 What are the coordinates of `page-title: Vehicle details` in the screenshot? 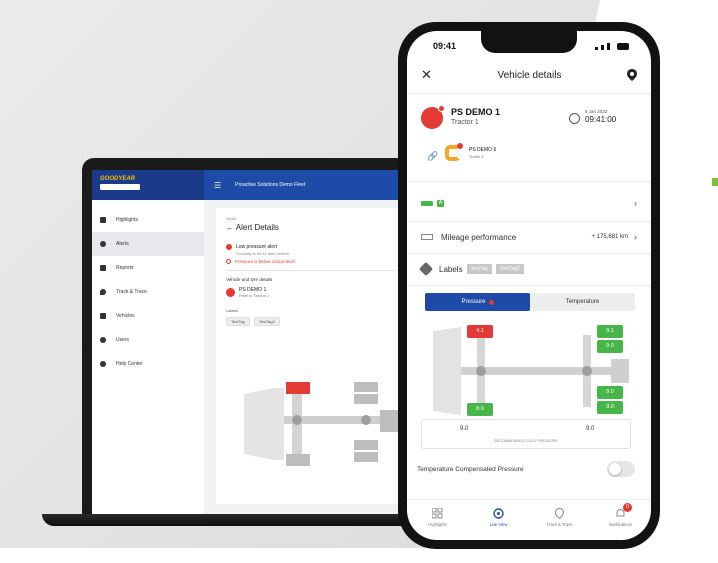 It's located at (529, 75).